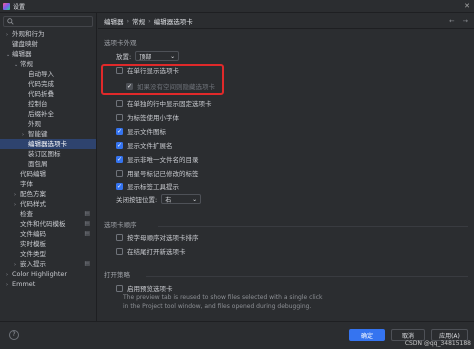 Image resolution: width=474 pixels, height=349 pixels. What do you see at coordinates (124, 57) in the screenshot?
I see `placement-label: 放置:` at bounding box center [124, 57].